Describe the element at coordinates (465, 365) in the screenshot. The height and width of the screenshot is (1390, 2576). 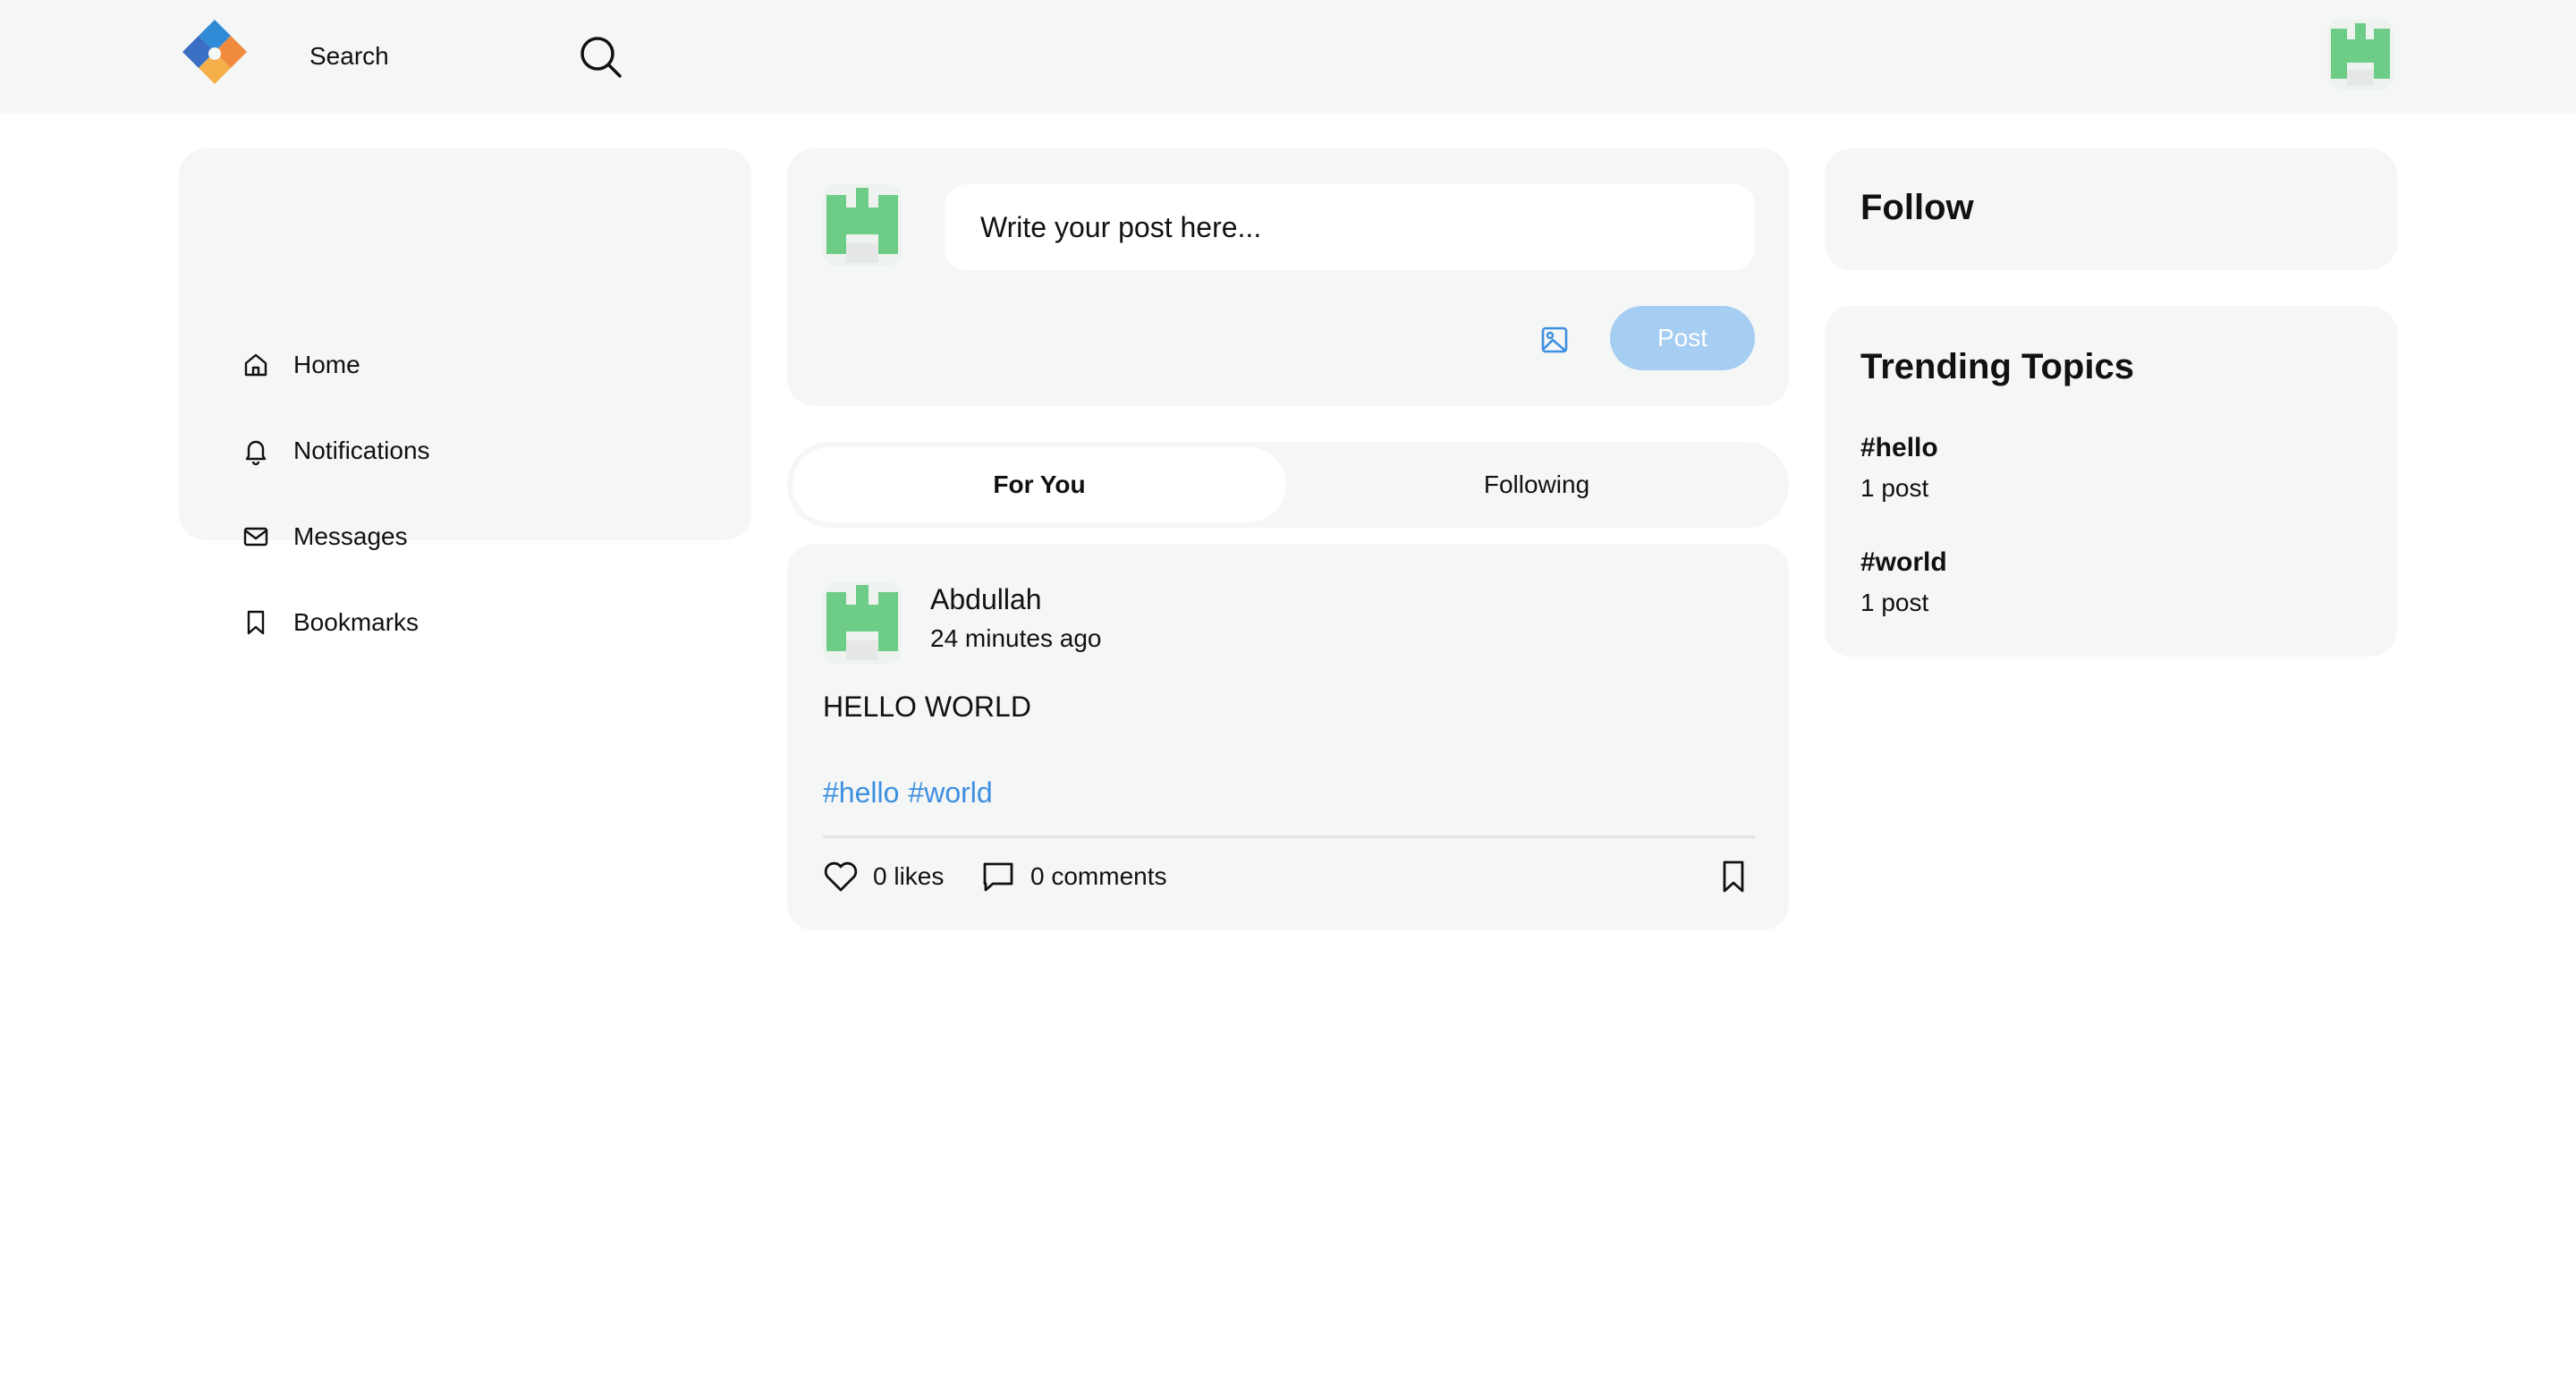
I see `sidebar-item-home: Home` at that location.